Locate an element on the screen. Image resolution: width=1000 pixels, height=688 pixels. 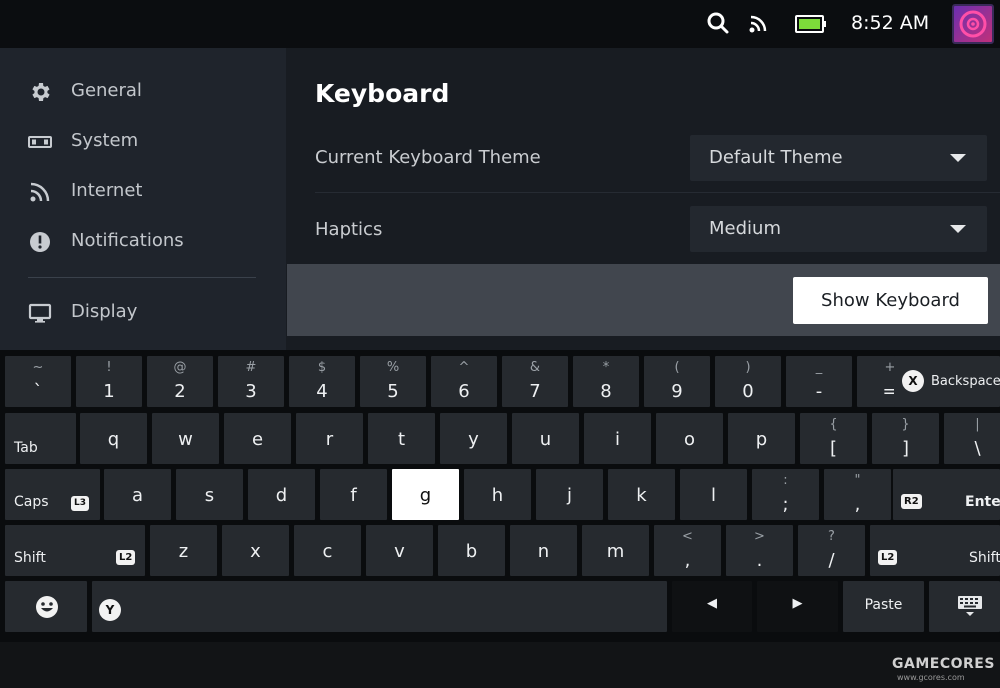
bottom-strip is located at coordinates (500, 665).